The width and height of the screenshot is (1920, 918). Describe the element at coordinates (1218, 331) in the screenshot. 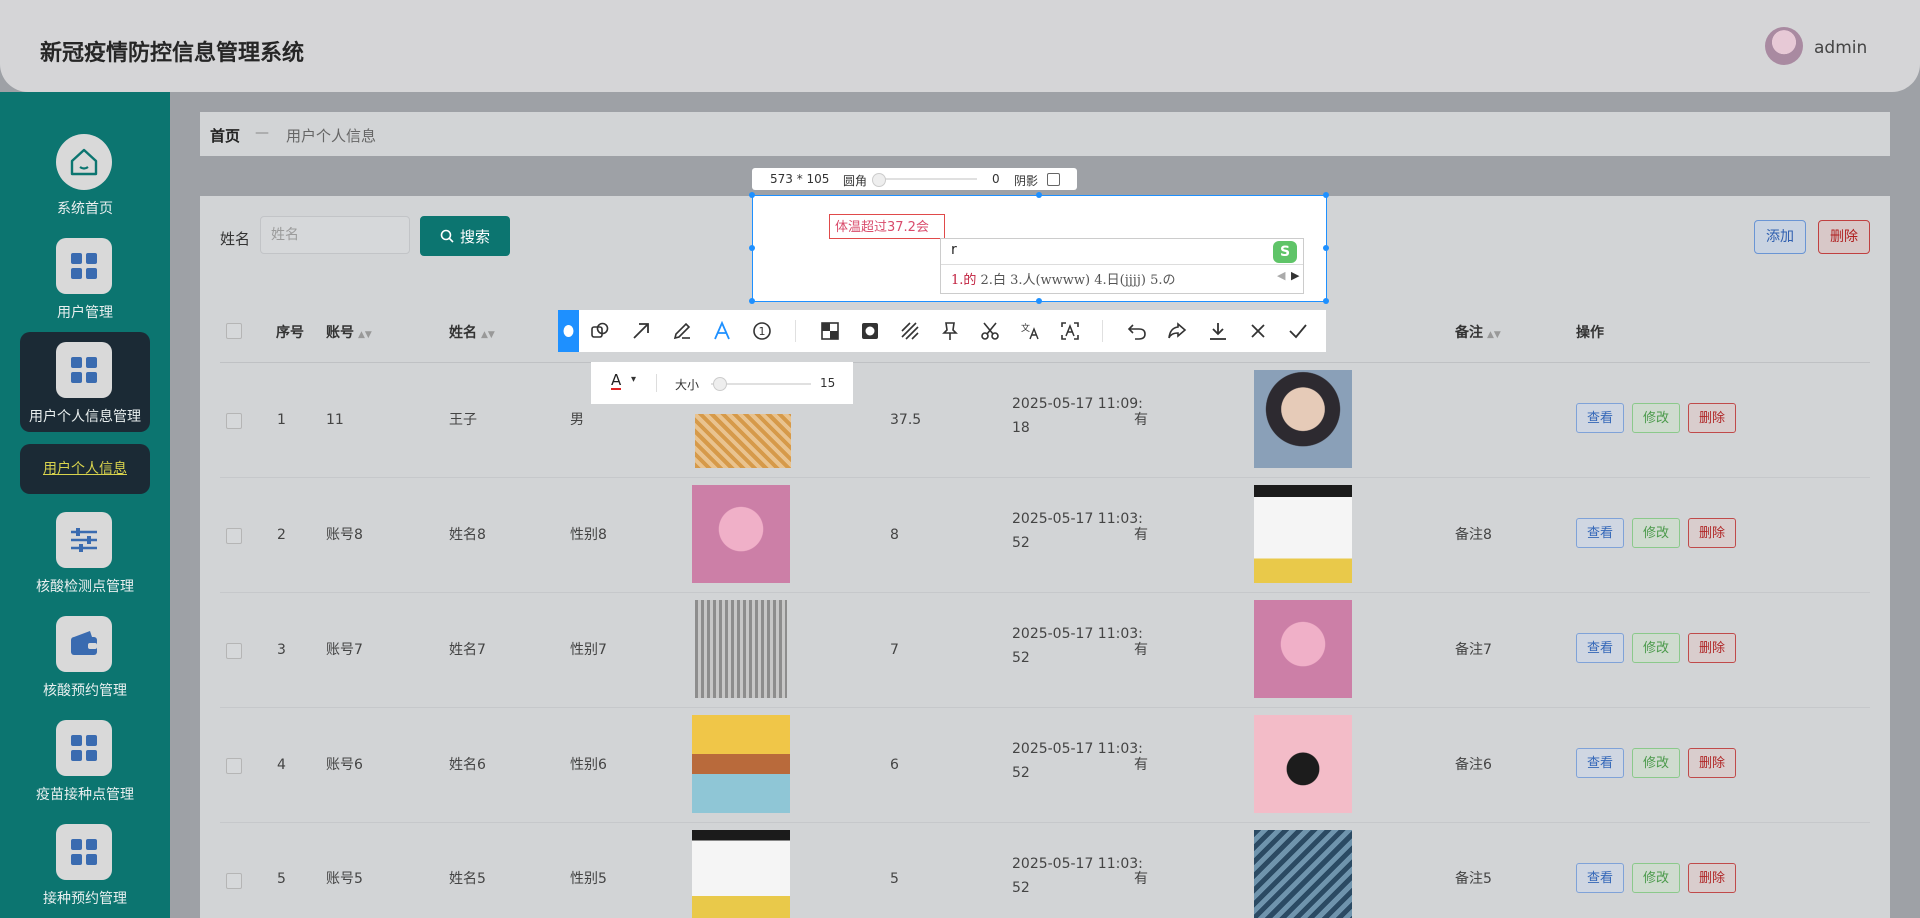

I see `download-icon` at that location.